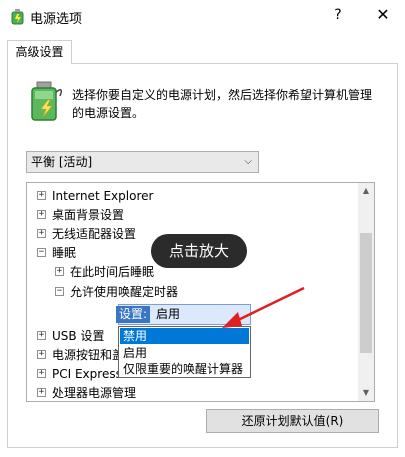 The height and width of the screenshot is (457, 405). What do you see at coordinates (94, 234) in the screenshot?
I see `tree-item-label: 无线适配器设置` at bounding box center [94, 234].